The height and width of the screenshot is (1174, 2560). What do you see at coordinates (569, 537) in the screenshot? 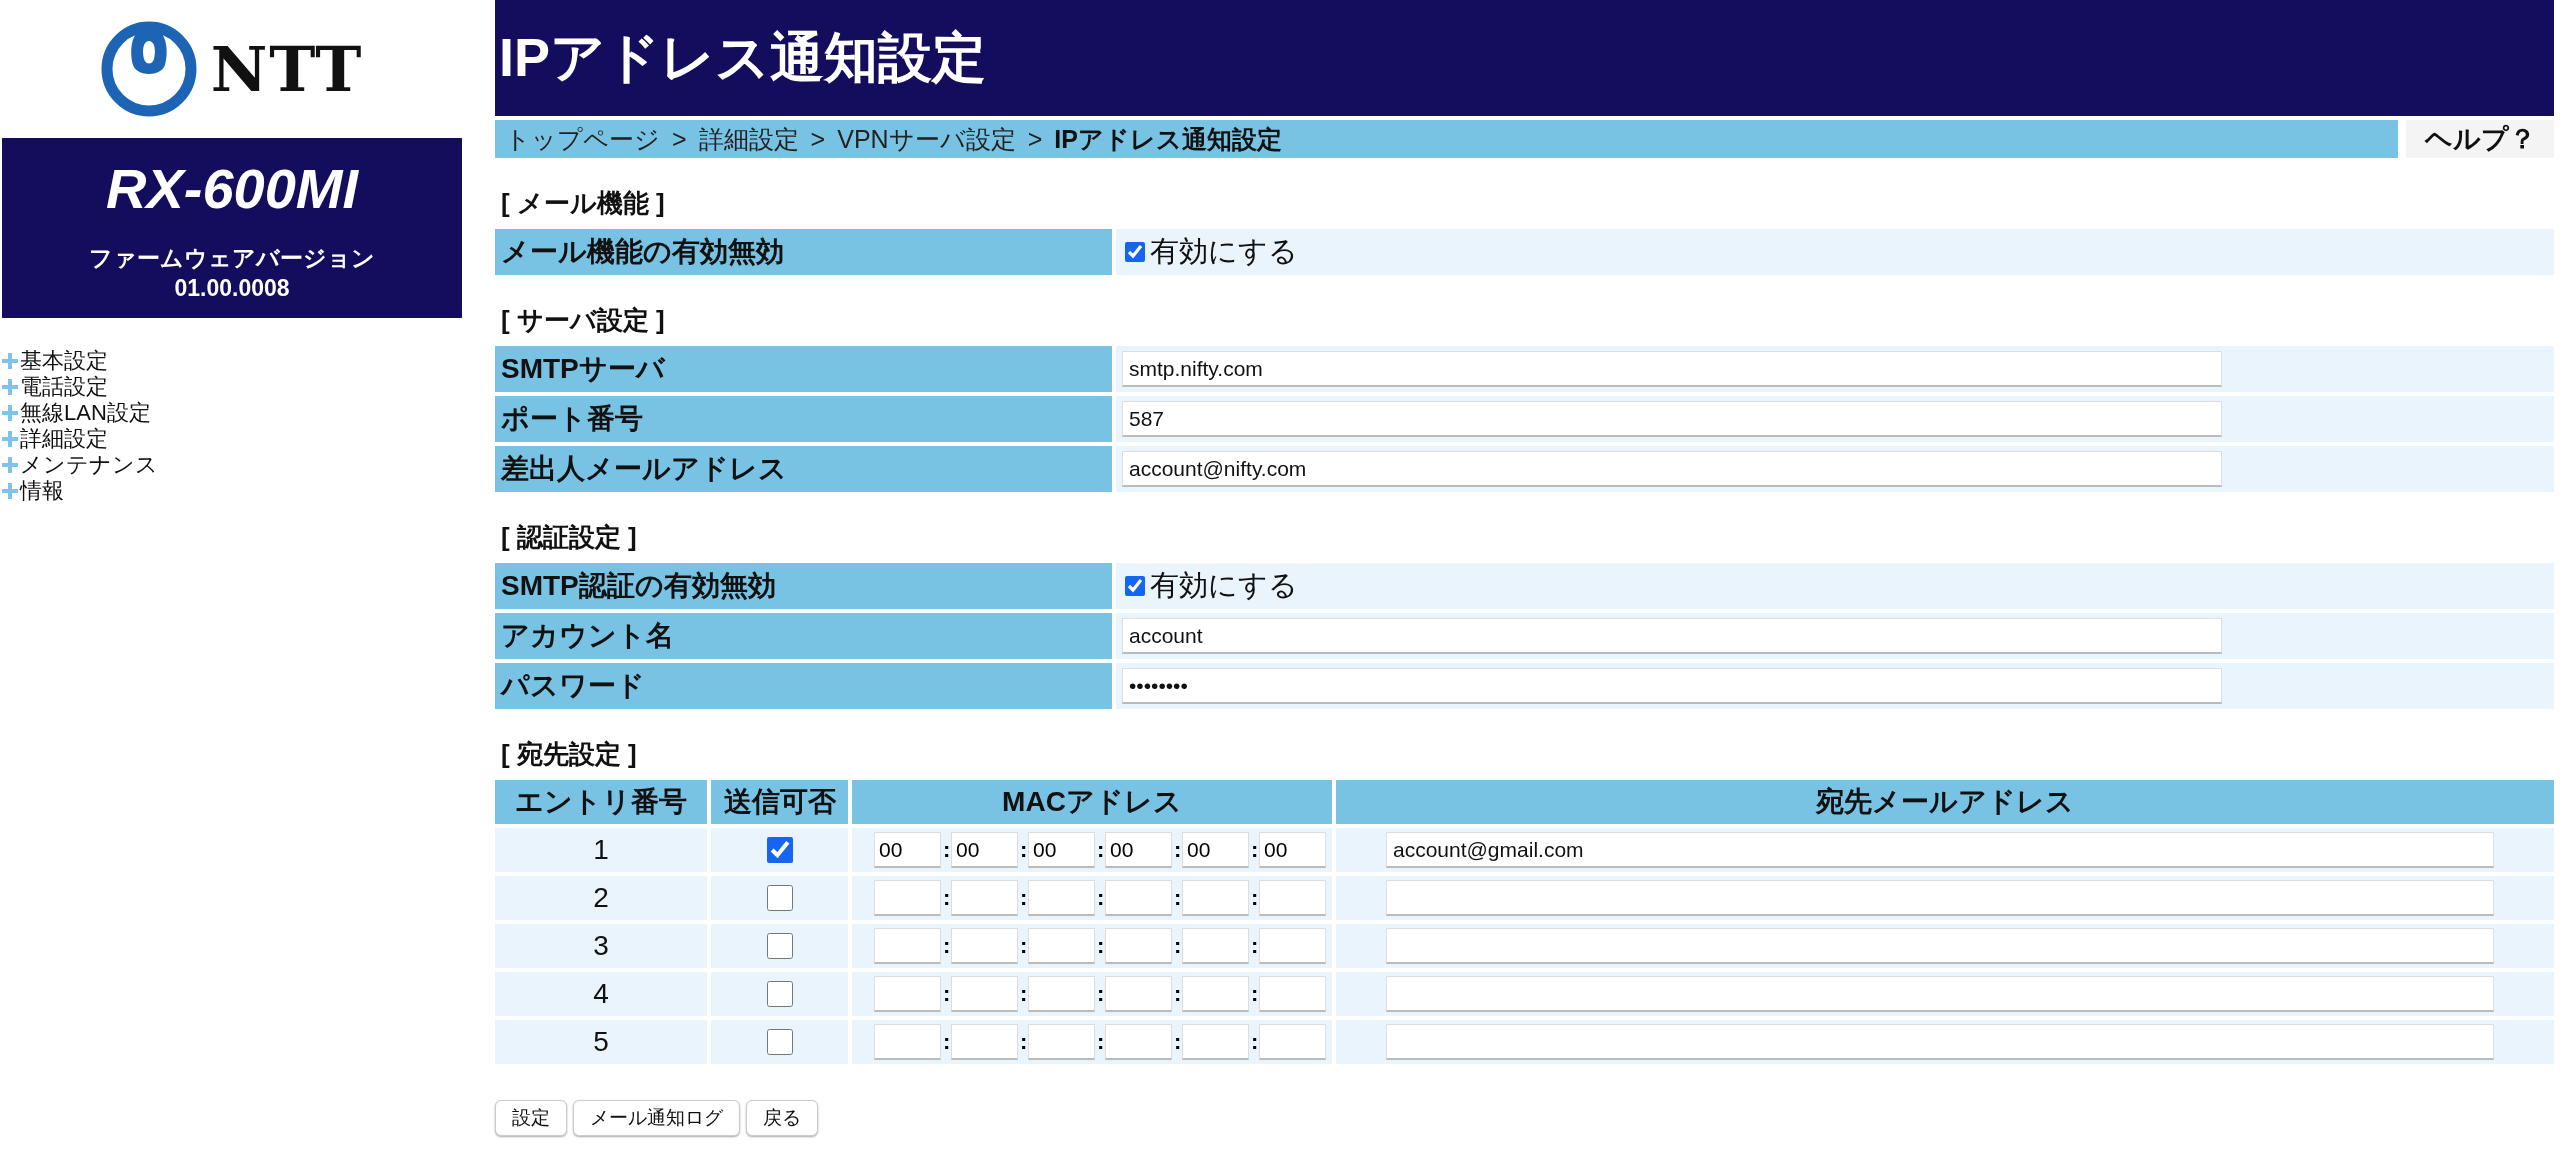
I see `section-heading: [ 認証設定 ]` at bounding box center [569, 537].